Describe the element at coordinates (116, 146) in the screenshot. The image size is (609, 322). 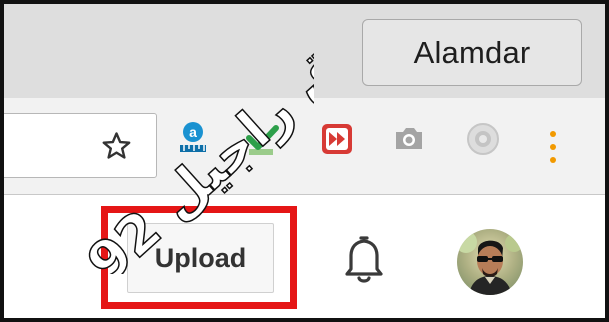
I see `bookmark-star-icon` at that location.